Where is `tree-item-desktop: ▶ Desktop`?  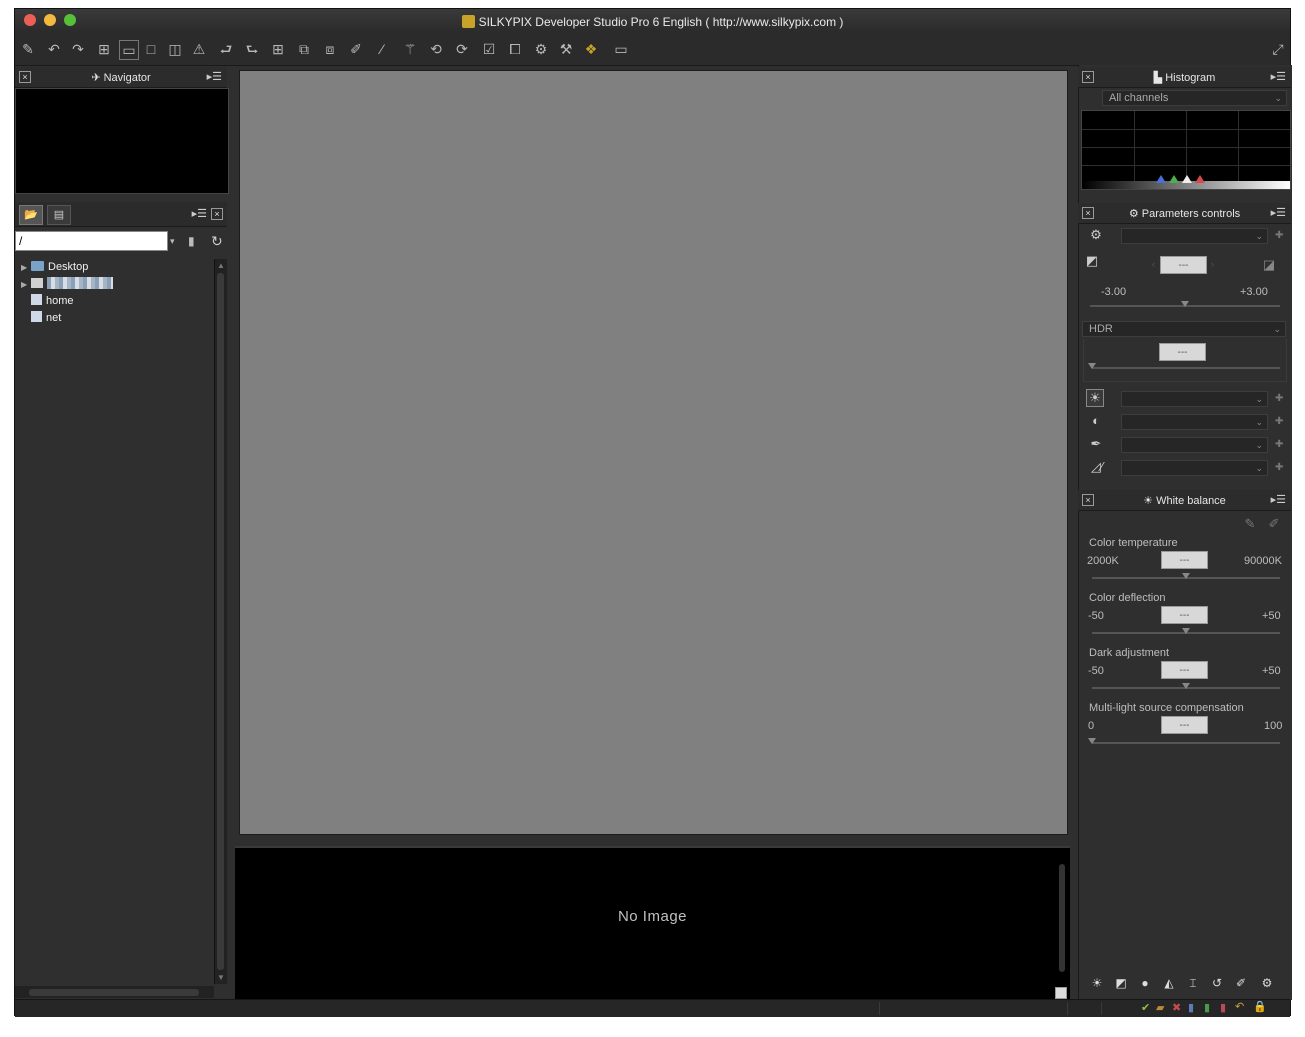
tree-item-desktop: ▶ Desktop is located at coordinates (54, 267).